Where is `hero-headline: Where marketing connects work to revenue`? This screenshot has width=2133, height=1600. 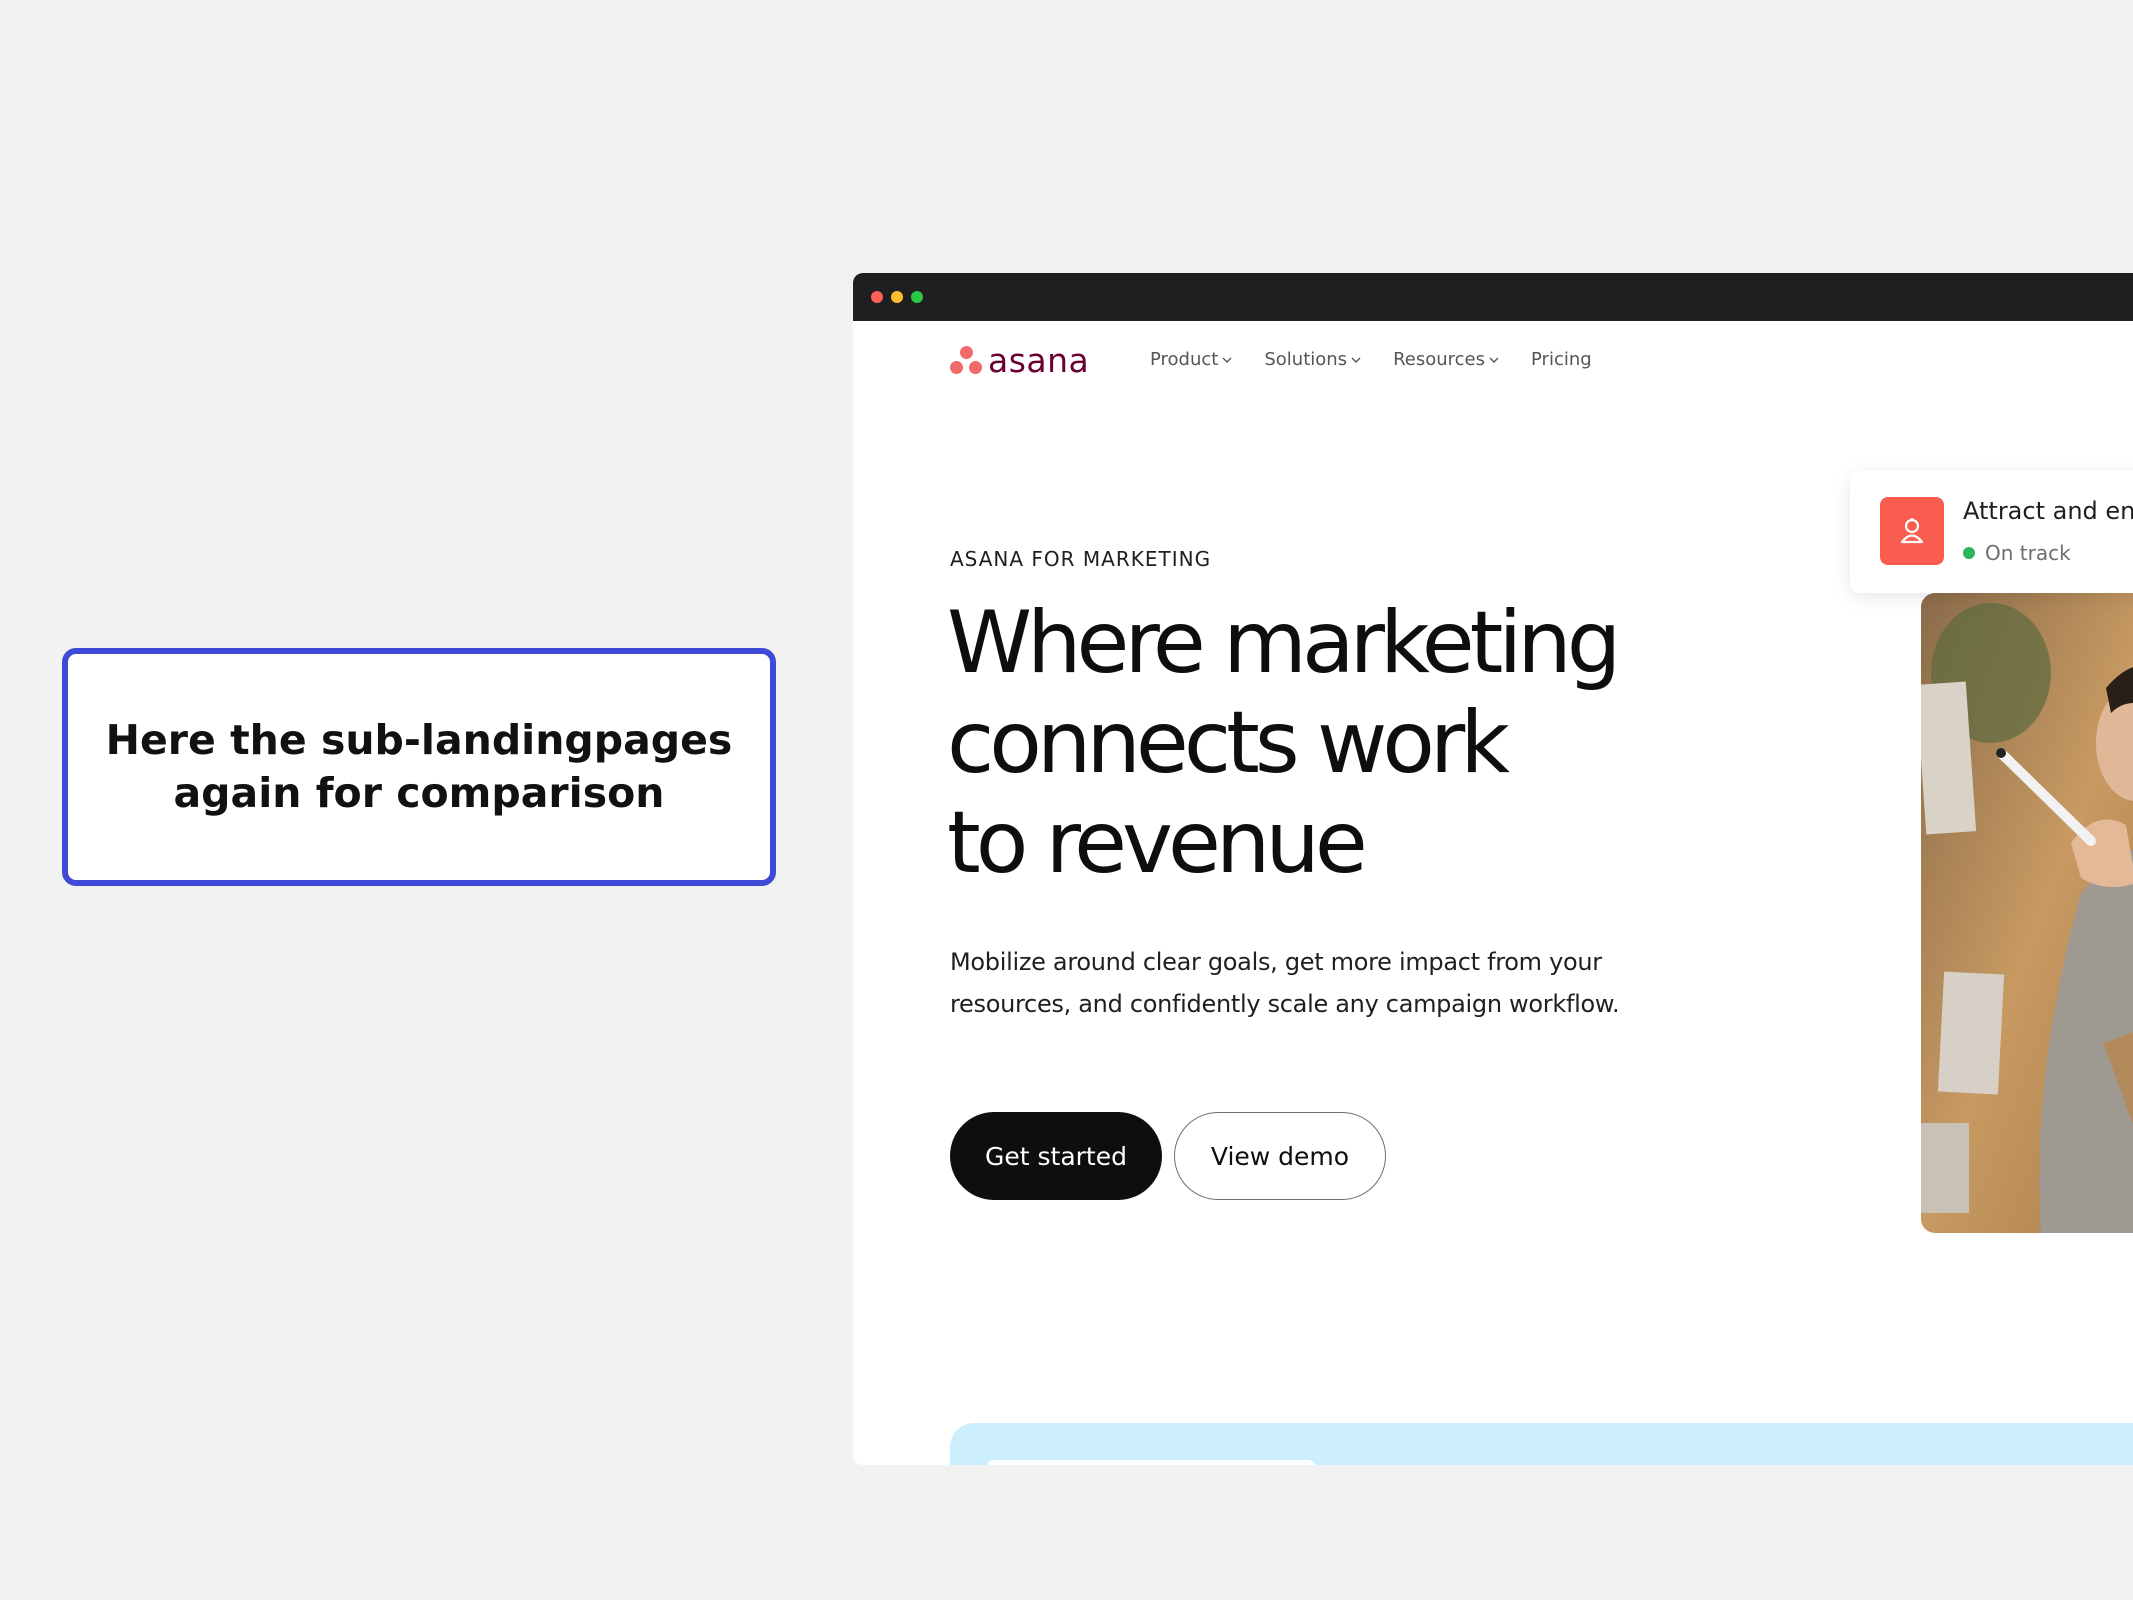 hero-headline: Where marketing connects work to revenue is located at coordinates (1307, 743).